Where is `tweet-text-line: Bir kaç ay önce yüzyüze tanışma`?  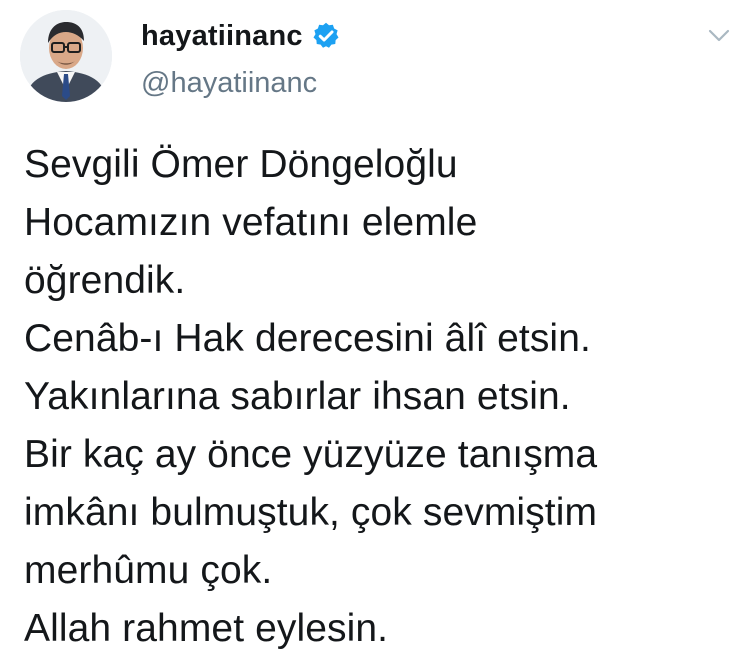 tweet-text-line: Bir kaç ay önce yüzyüze tanışma is located at coordinates (311, 454).